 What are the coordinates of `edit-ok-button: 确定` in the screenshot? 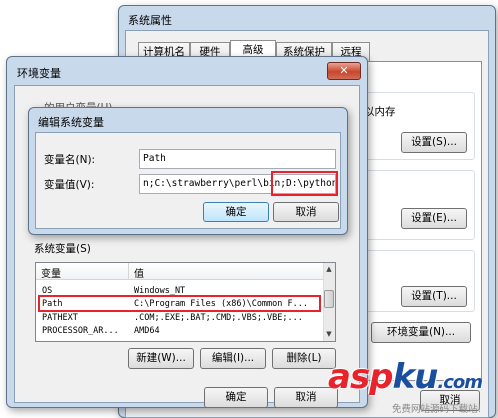 It's located at (236, 212).